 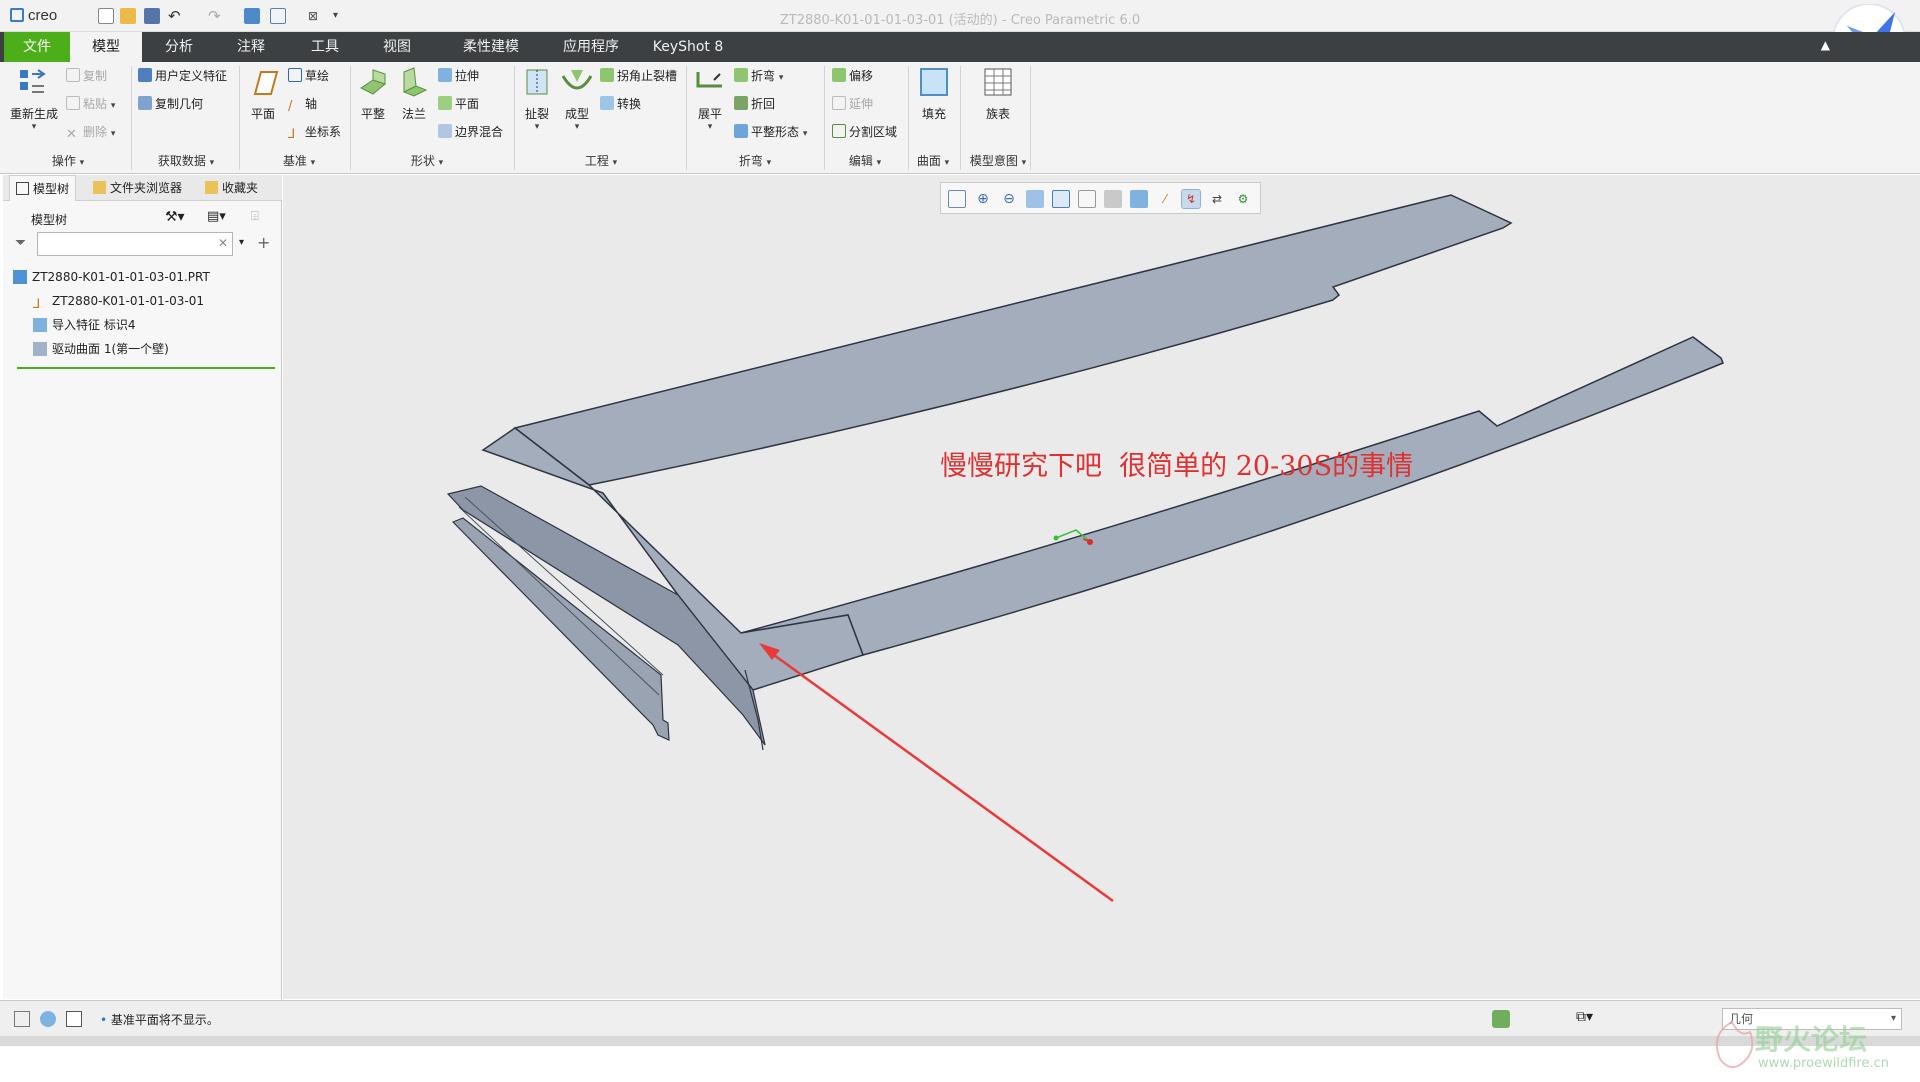 I want to click on tree-item-driving-surface: 驱动曲面 1(第一个壁), so click(x=101, y=349).